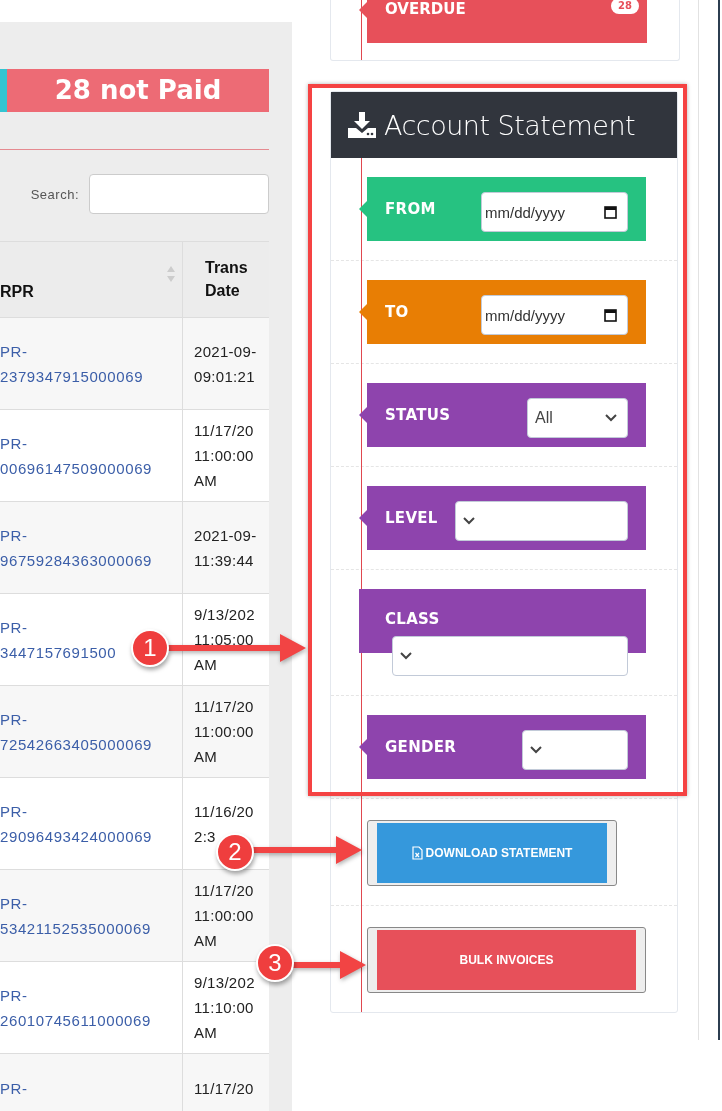  What do you see at coordinates (76, 731) in the screenshot?
I see `transaction-link: PR- 72542663405000069` at bounding box center [76, 731].